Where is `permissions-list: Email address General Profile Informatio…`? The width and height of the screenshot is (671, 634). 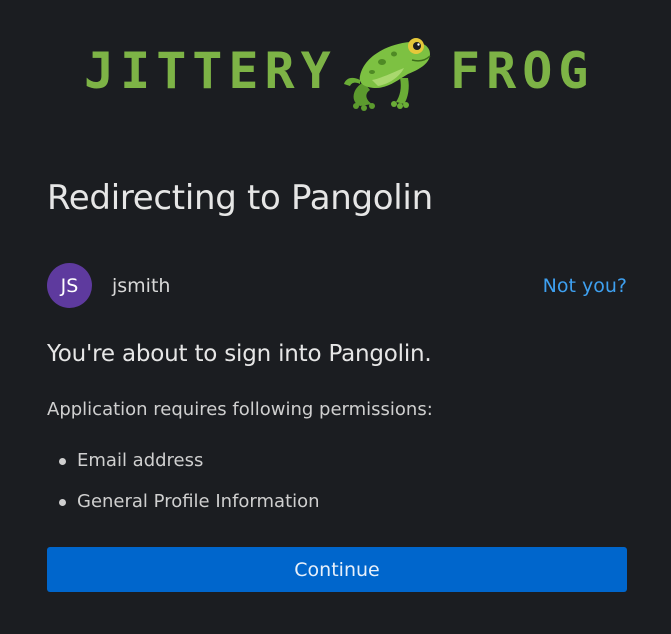 permissions-list: Email address General Profile Informatio… is located at coordinates (183, 488).